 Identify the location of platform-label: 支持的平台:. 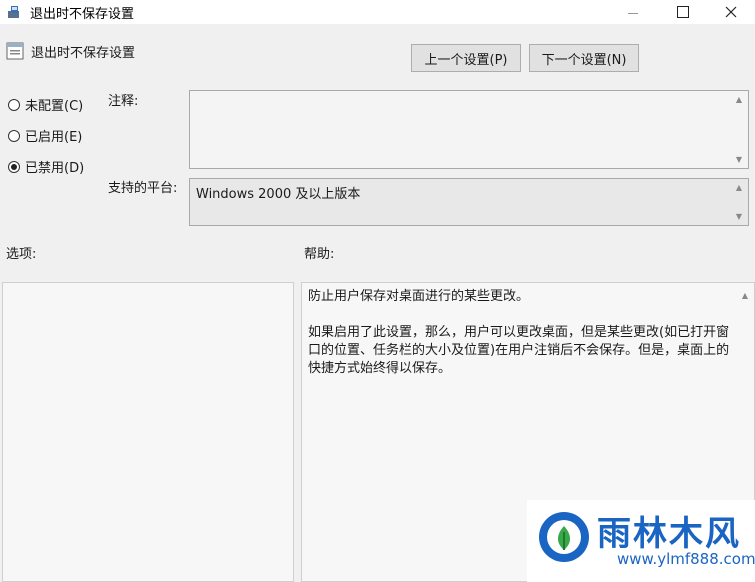
(143, 188).